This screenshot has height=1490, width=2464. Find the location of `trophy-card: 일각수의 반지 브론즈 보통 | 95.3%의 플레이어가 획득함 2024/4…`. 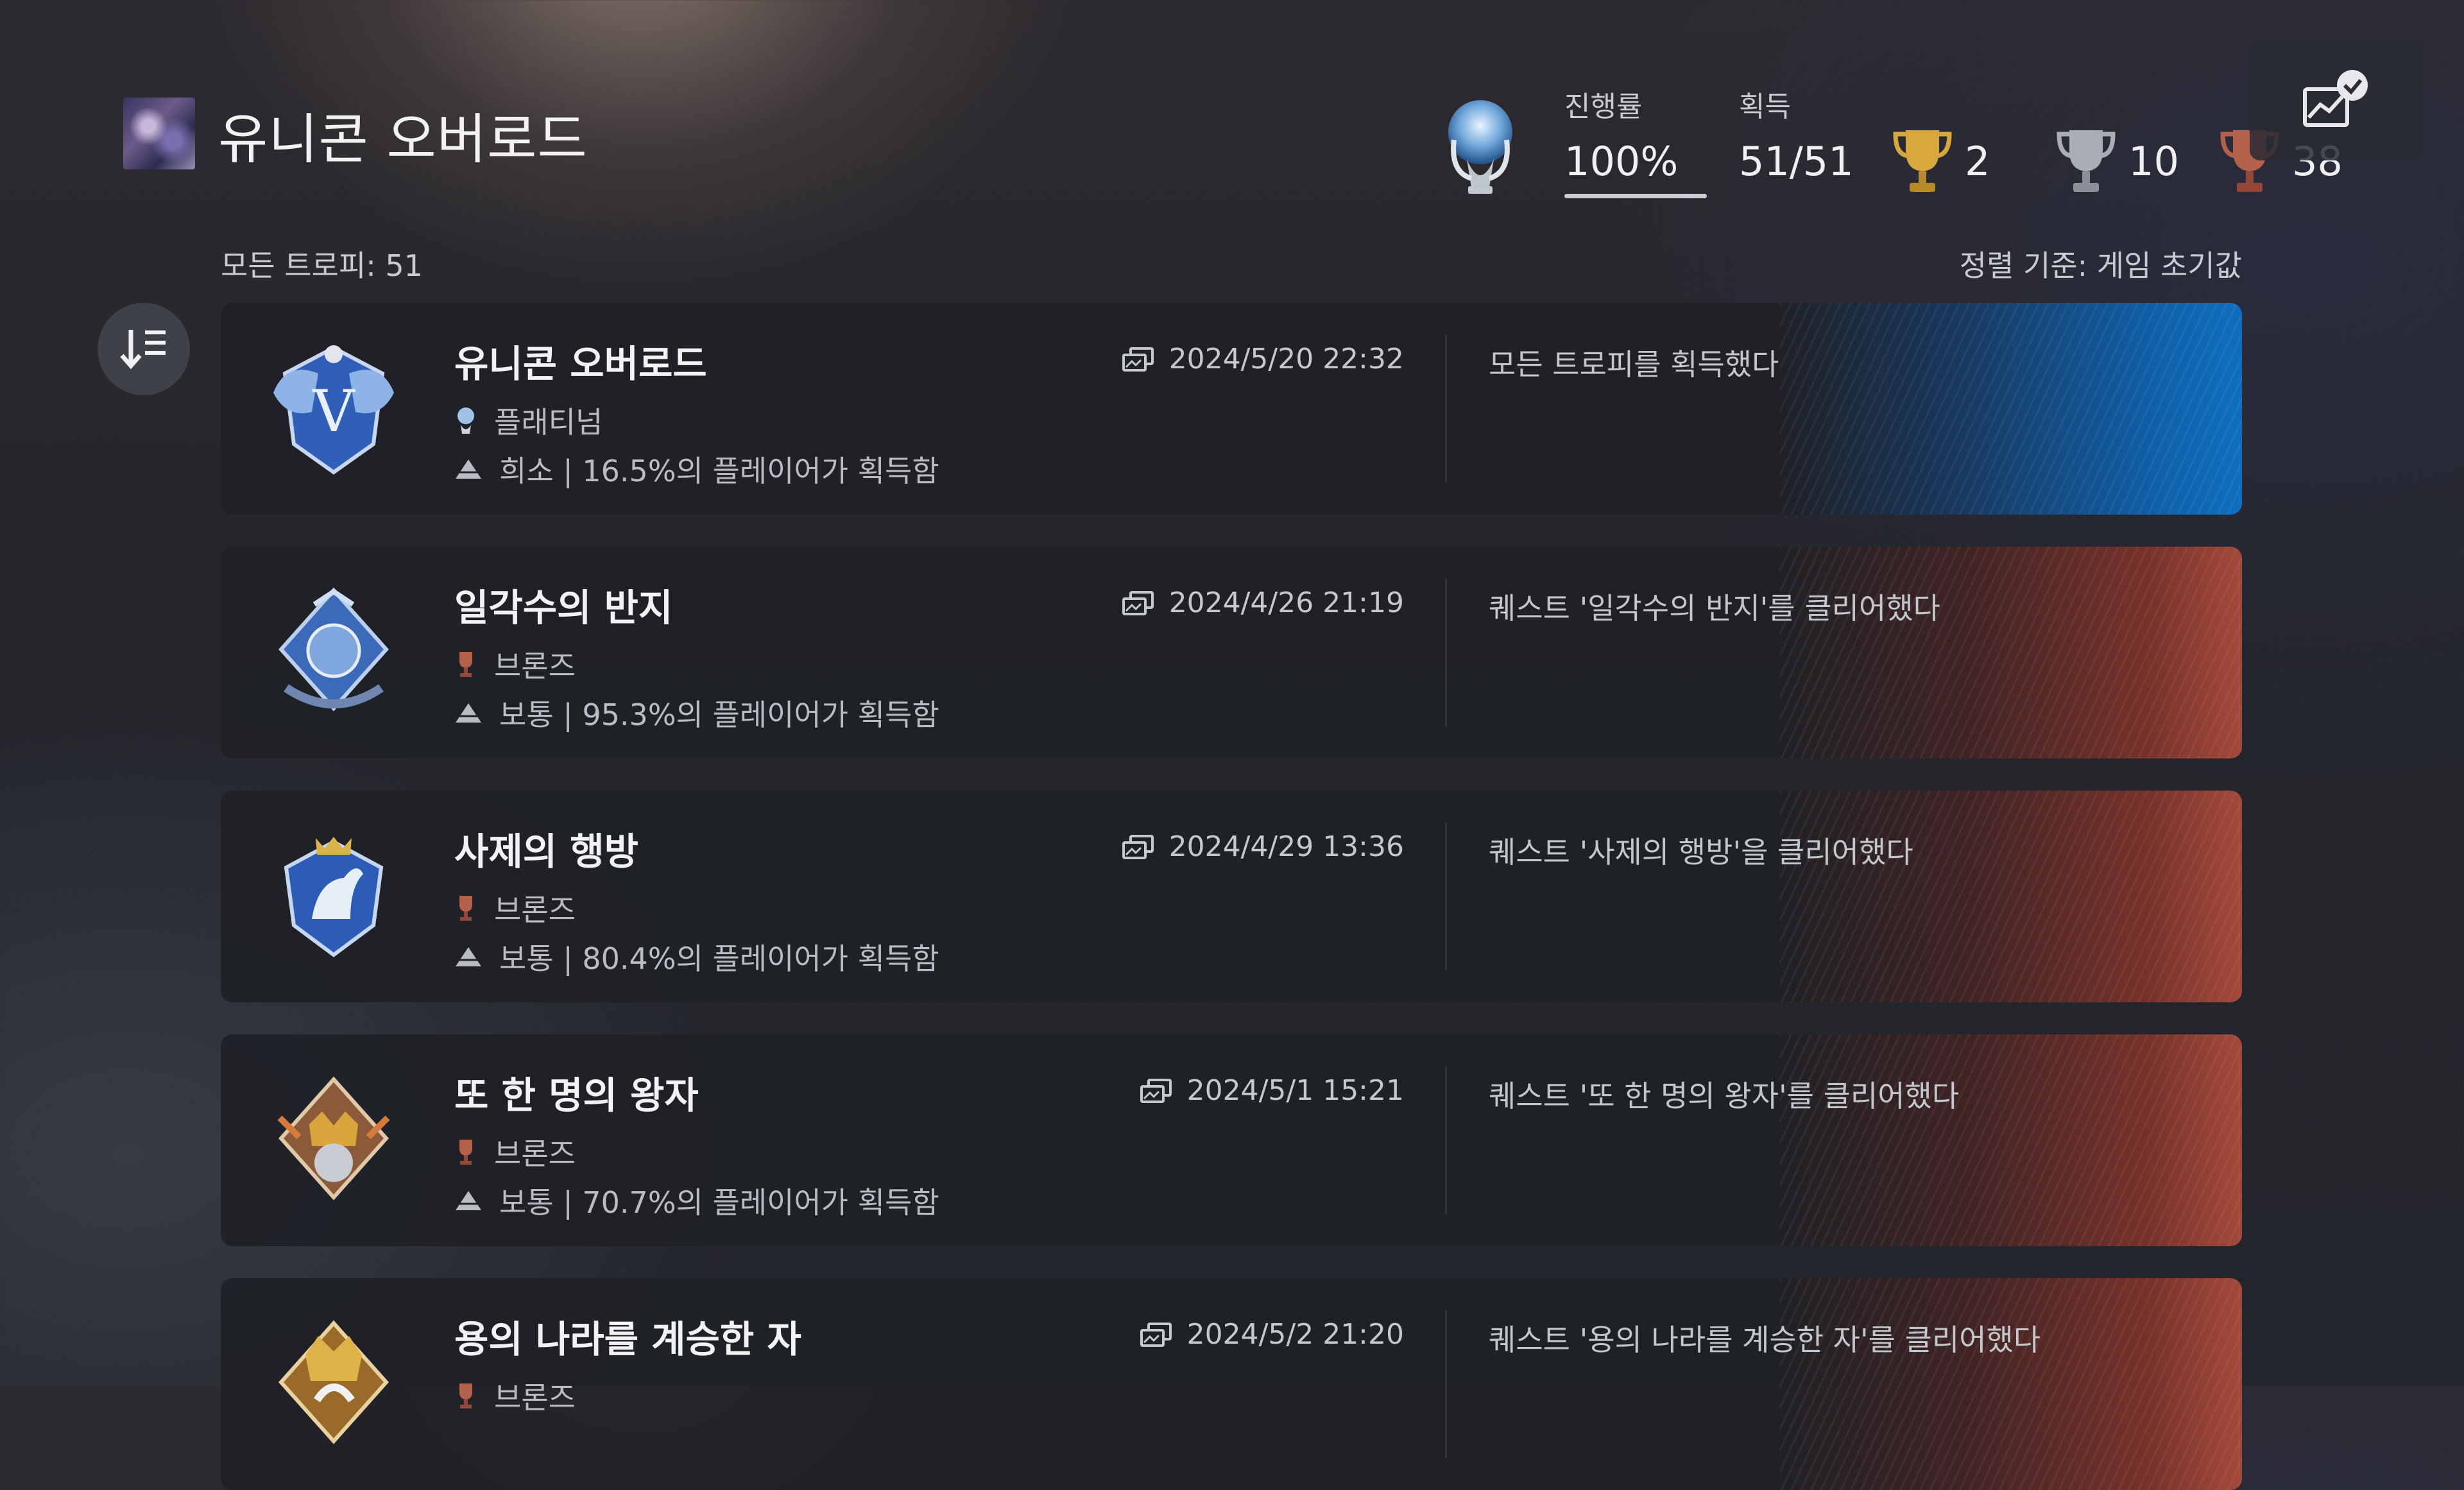

trophy-card: 일각수의 반지 브론즈 보통 | 95.3%의 플레이어가 획득함 2024/4… is located at coordinates (1232, 652).